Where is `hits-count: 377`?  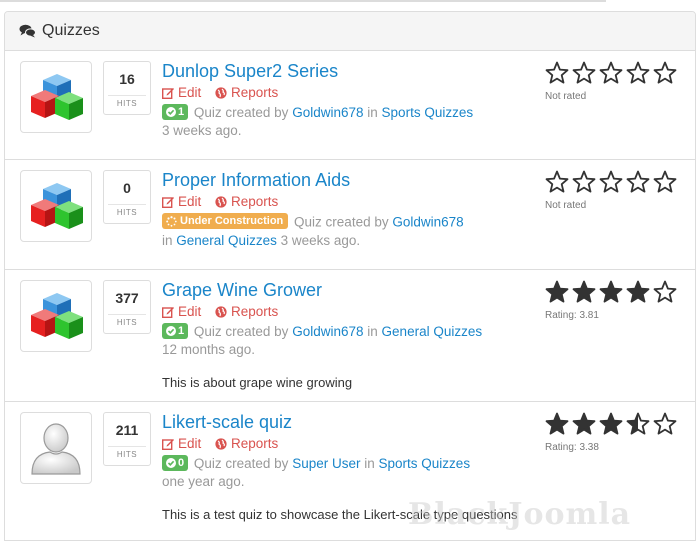
hits-count: 377 is located at coordinates (127, 298).